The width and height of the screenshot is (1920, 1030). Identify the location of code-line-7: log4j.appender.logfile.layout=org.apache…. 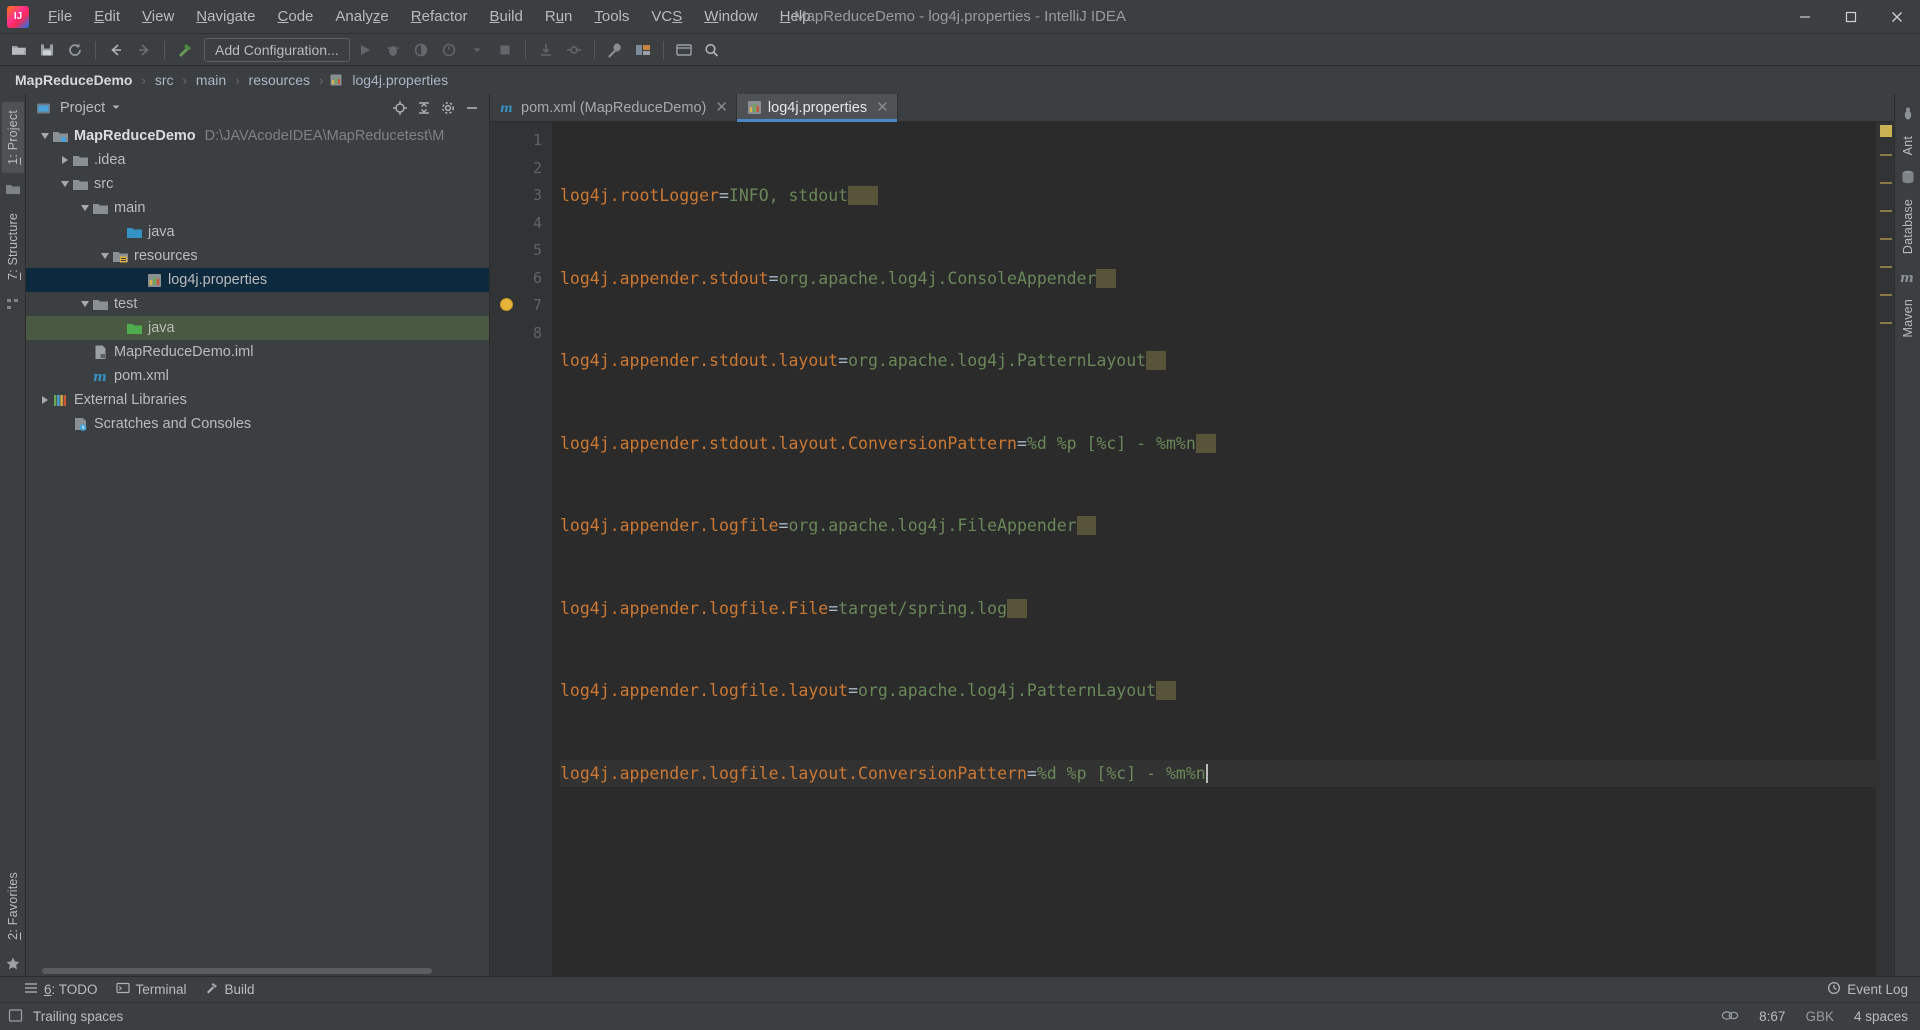
(1218, 691).